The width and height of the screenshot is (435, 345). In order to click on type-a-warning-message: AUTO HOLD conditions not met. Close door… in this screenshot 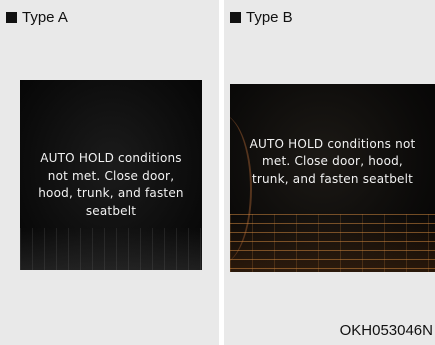, I will do `click(111, 184)`.